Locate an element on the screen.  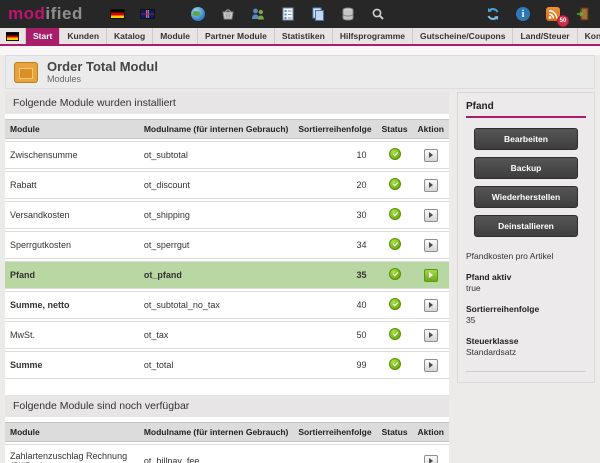
wiederherstellen-button: Wiederherstellen is located at coordinates (526, 197).